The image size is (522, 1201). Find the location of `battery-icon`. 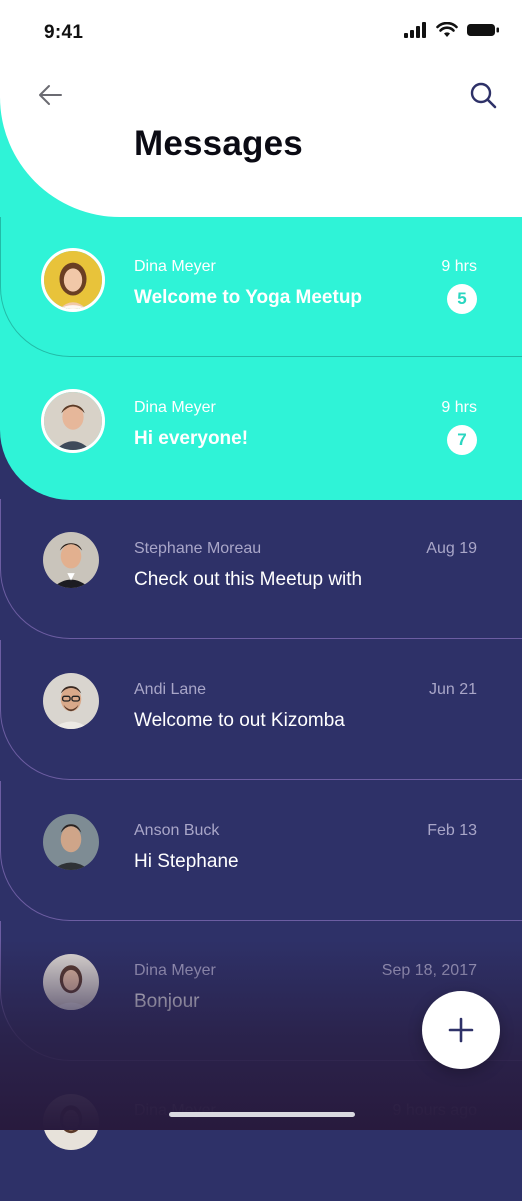

battery-icon is located at coordinates (483, 30).